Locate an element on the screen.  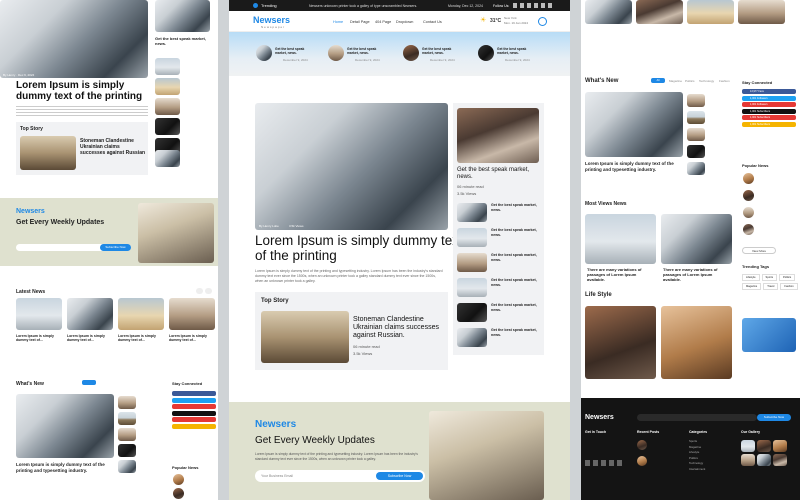
next-arrow-icon is located at coordinates (208, 291).